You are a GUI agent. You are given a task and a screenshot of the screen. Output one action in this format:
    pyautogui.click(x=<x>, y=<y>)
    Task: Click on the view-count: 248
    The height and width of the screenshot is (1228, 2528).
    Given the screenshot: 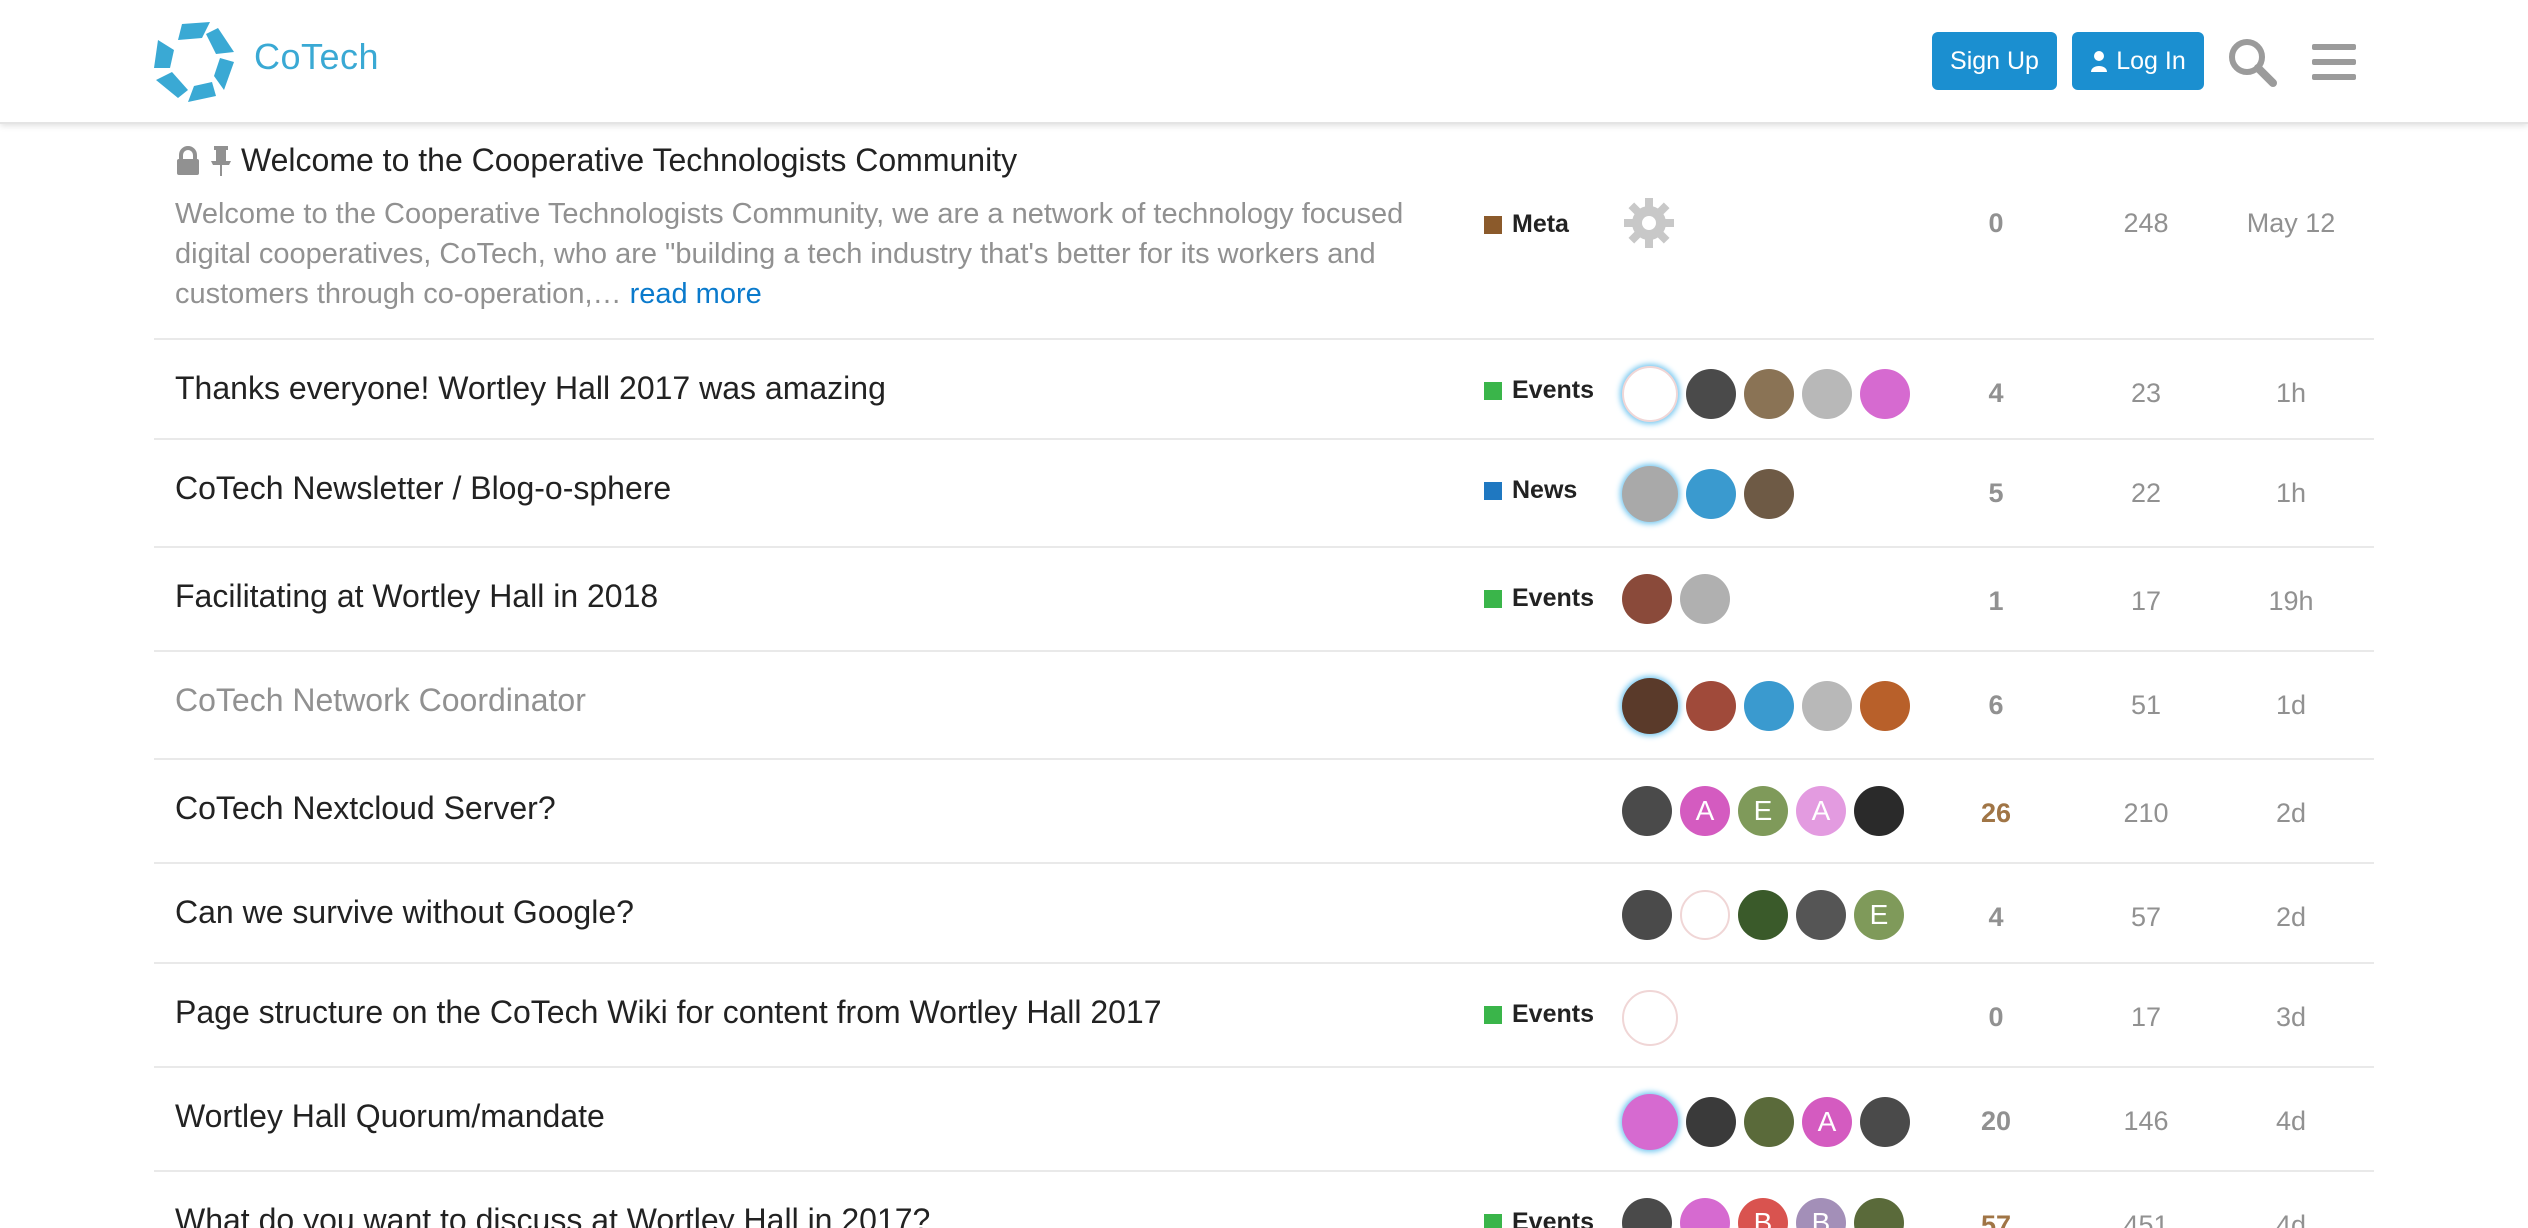 What is the action you would take?
    pyautogui.click(x=2146, y=223)
    